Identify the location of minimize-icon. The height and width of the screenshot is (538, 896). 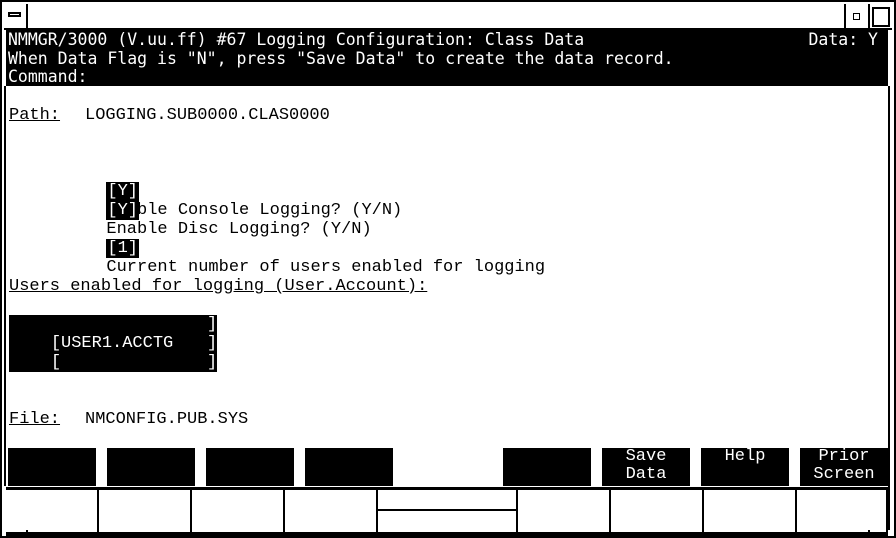
(856, 16).